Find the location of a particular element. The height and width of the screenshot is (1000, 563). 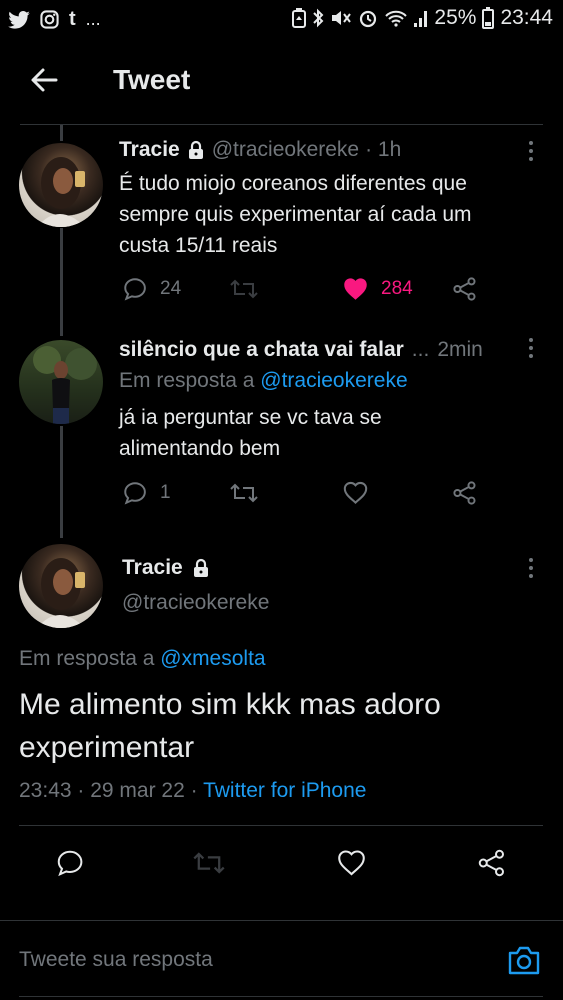

signal-icon is located at coordinates (421, 19).